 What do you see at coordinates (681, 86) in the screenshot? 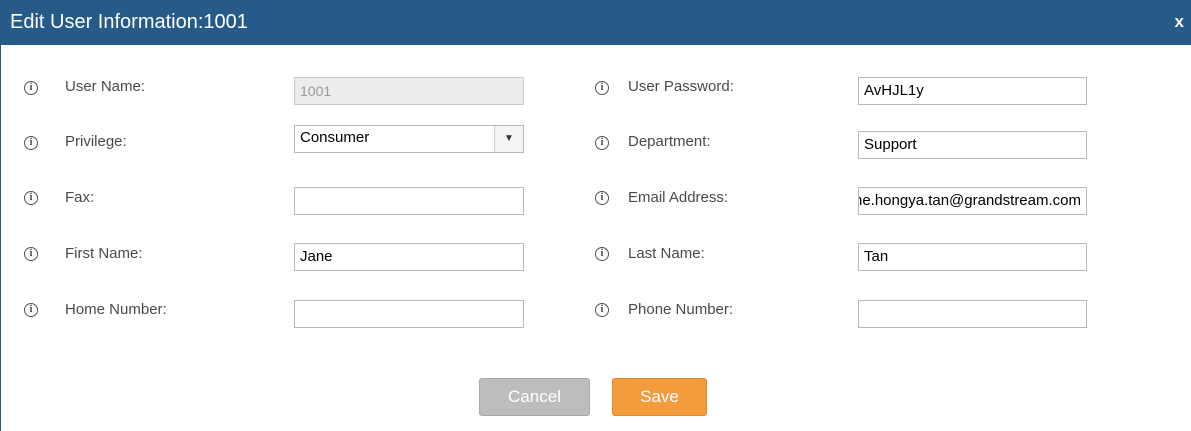
I see `user-password-label: User Password:` at bounding box center [681, 86].